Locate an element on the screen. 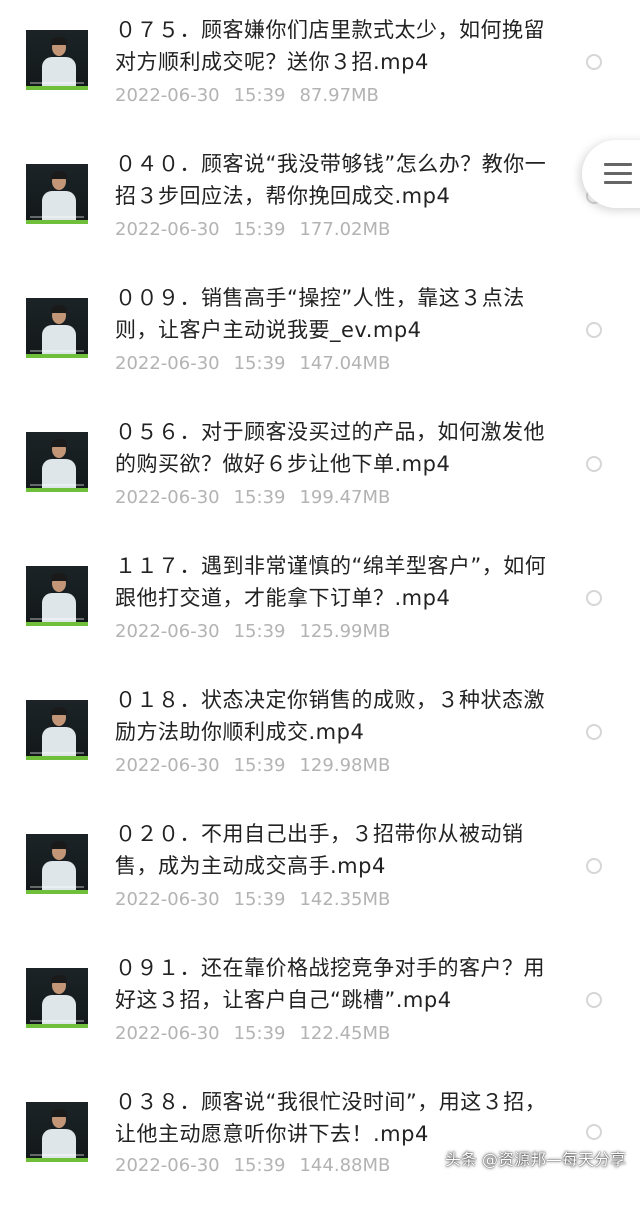 This screenshot has width=640, height=1206. watermark: 头条 @资源邦—每天分享 is located at coordinates (535, 1159).